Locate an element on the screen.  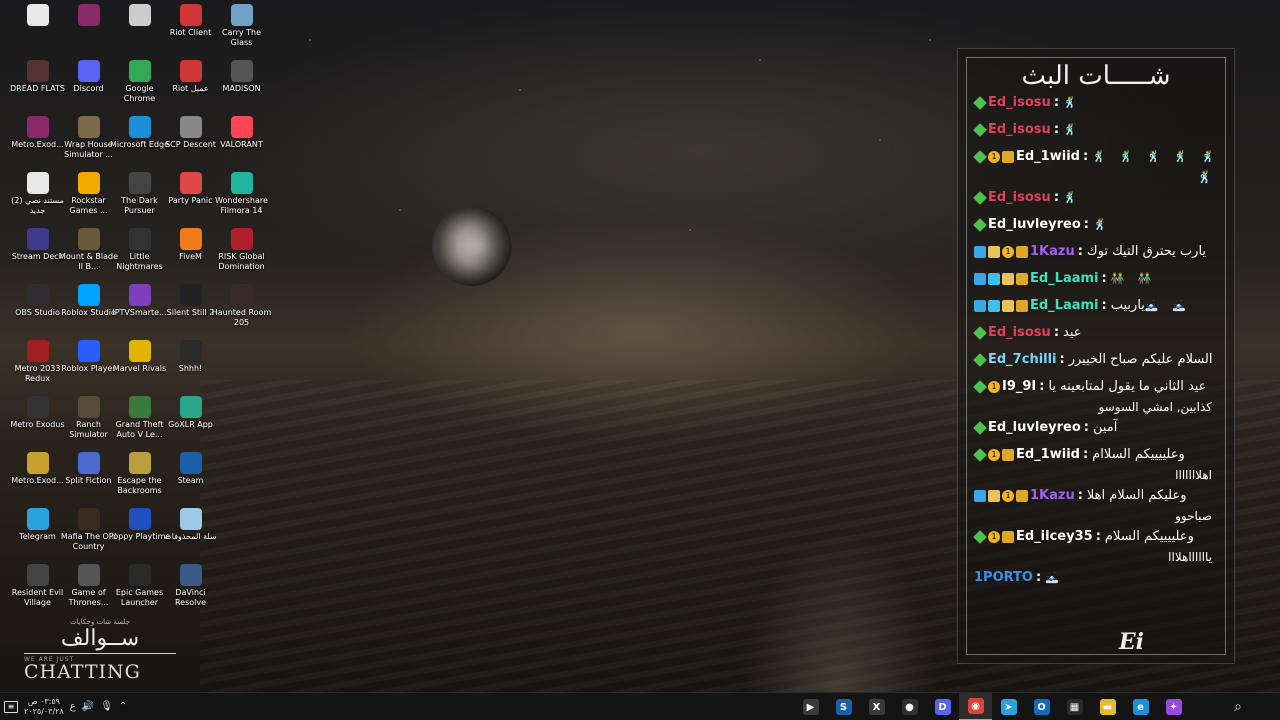
doc-icon is located at coordinates (37, 183).